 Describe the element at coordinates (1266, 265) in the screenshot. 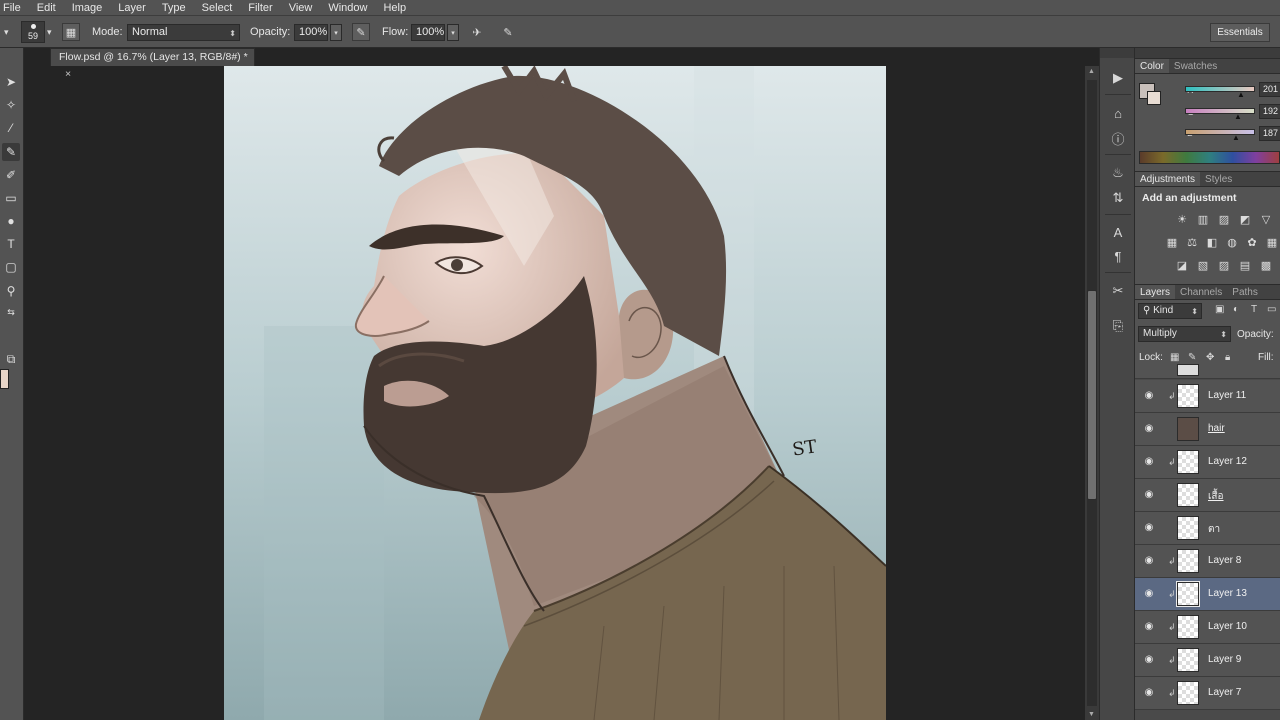

I see `selective-color-icon: ▩` at that location.